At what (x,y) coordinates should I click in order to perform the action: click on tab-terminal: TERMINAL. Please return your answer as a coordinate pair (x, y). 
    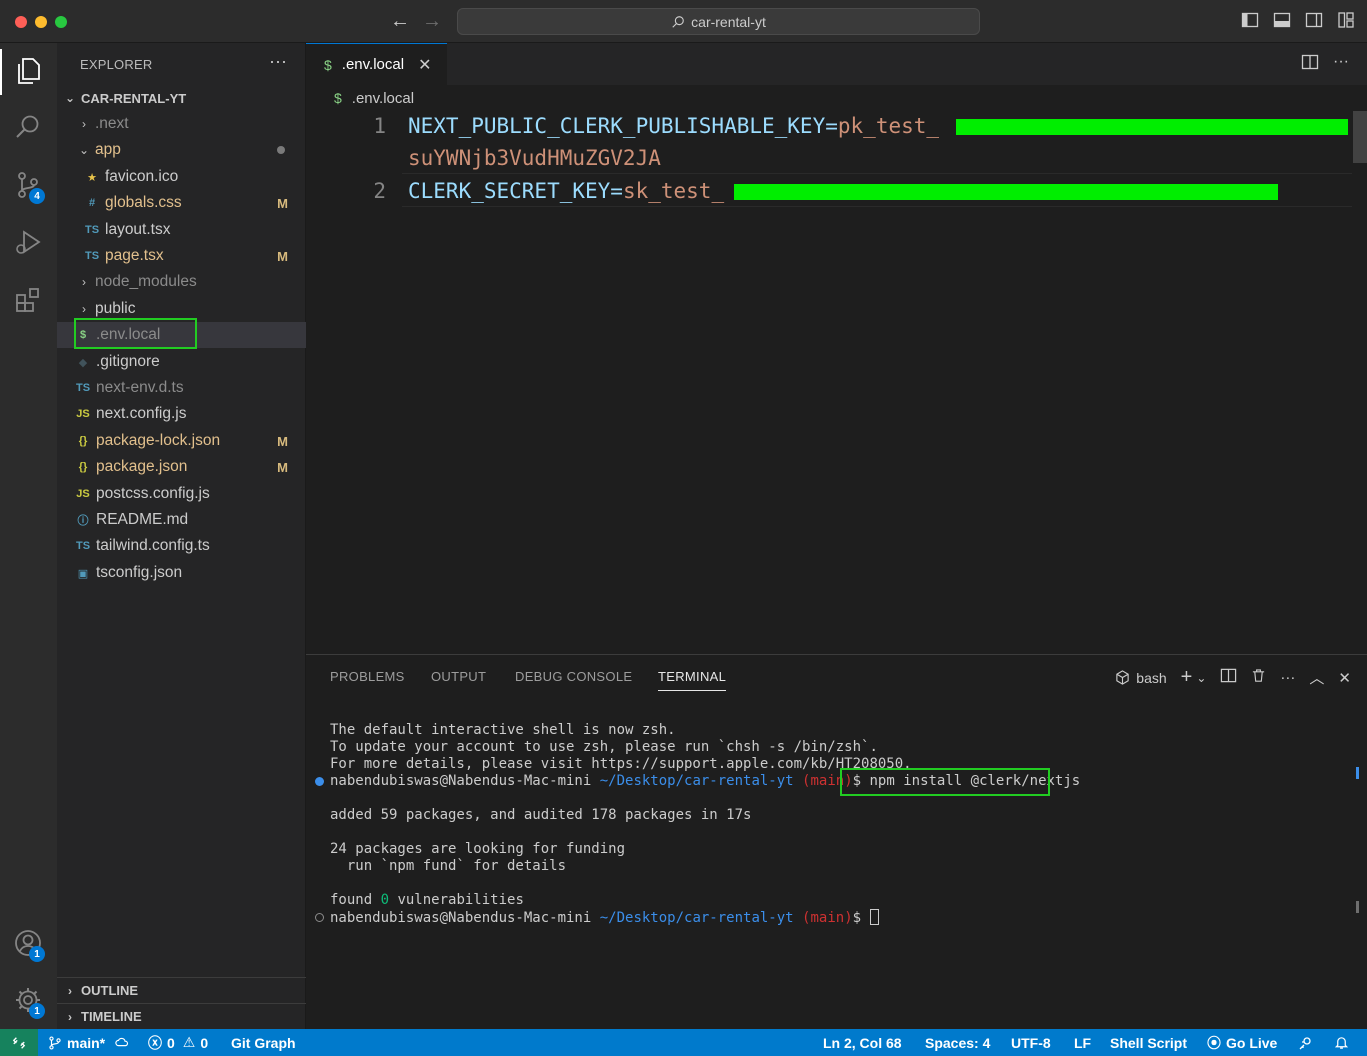
    Looking at the image, I should click on (692, 680).